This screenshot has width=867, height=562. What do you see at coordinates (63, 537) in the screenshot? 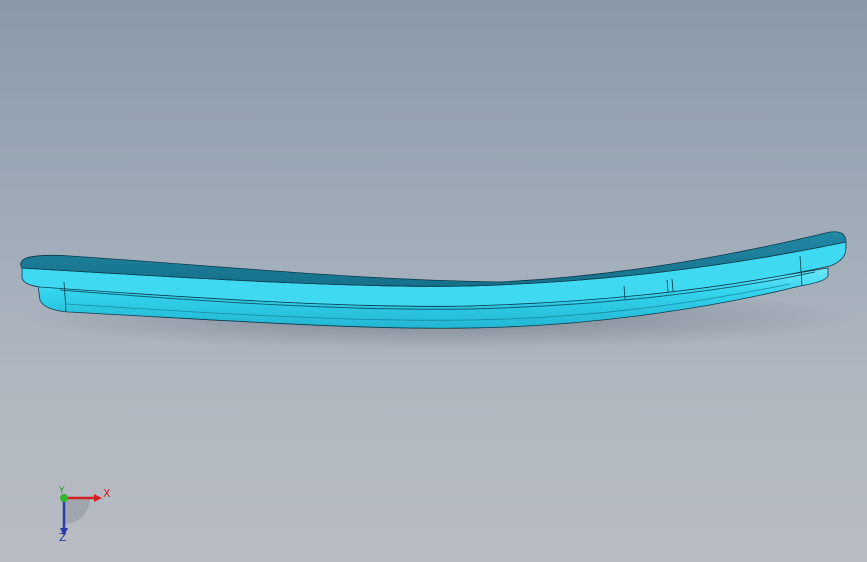
I see `z-axis-label: Z` at bounding box center [63, 537].